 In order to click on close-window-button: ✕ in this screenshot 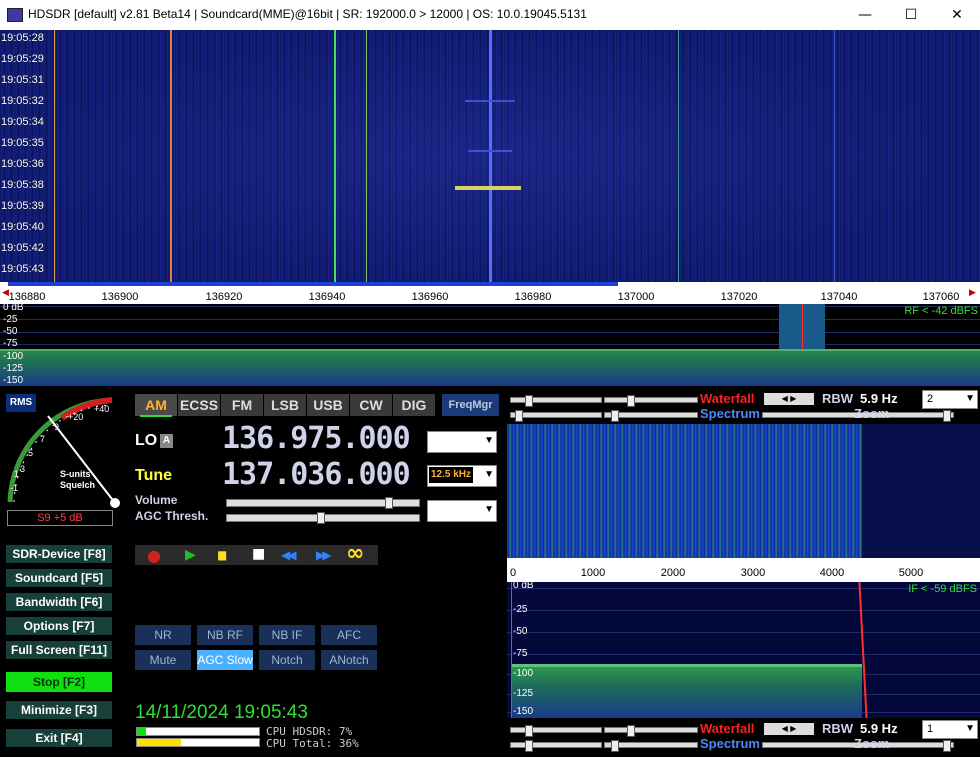, I will do `click(957, 15)`.